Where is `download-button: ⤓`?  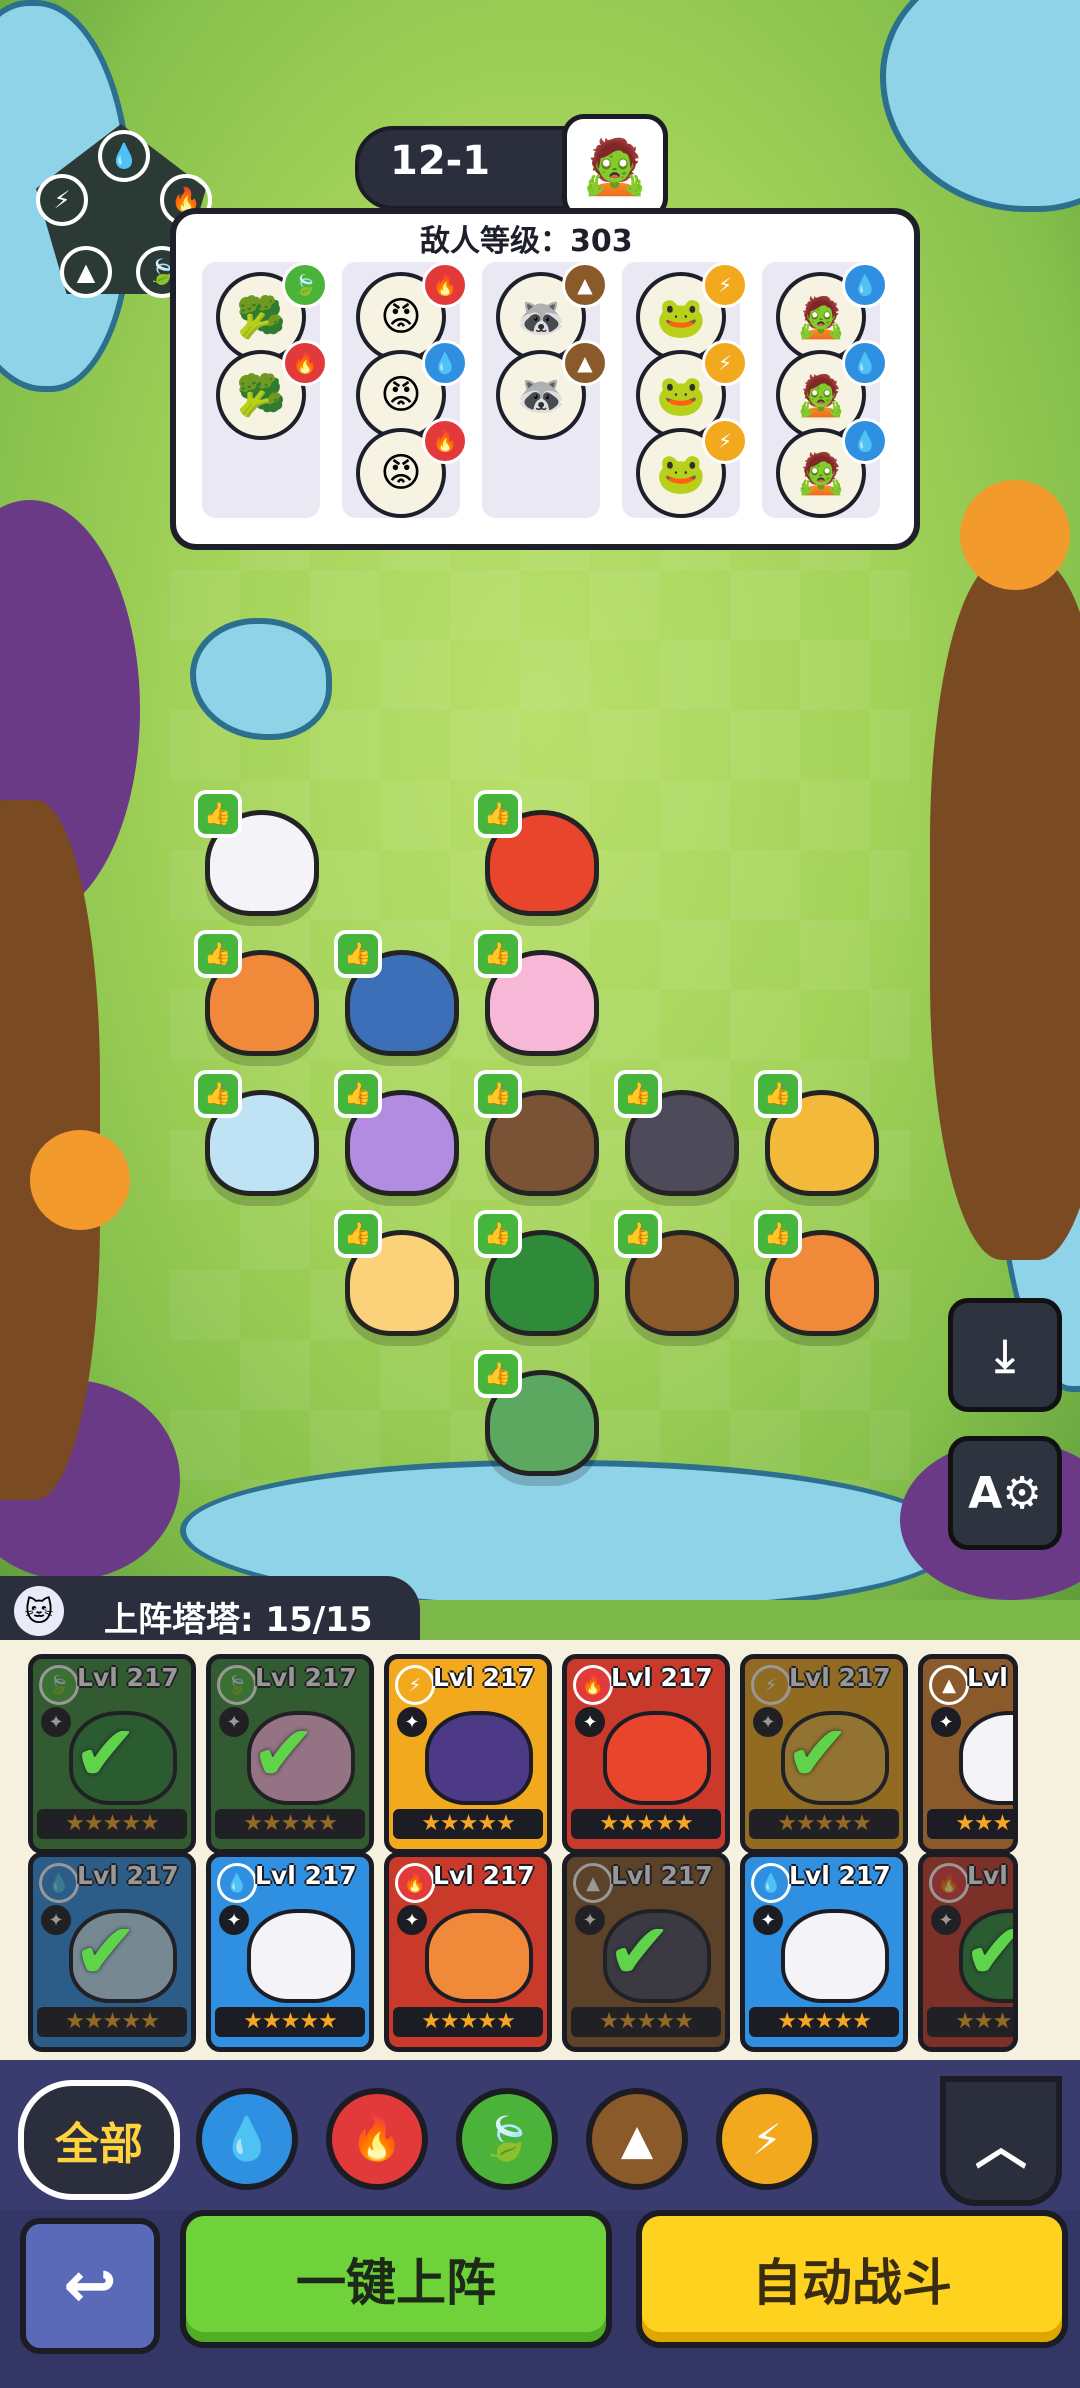 download-button: ⤓ is located at coordinates (1005, 1355).